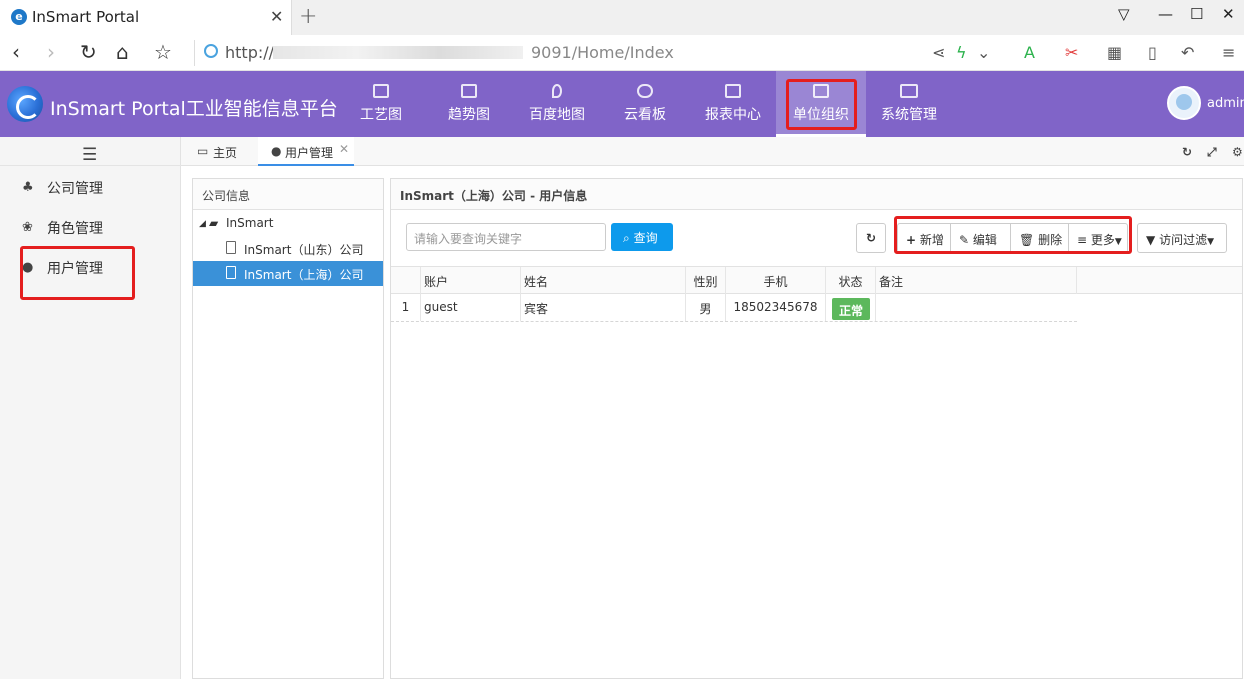 The height and width of the screenshot is (679, 1244). I want to click on new-tab-button: +, so click(308, 16).